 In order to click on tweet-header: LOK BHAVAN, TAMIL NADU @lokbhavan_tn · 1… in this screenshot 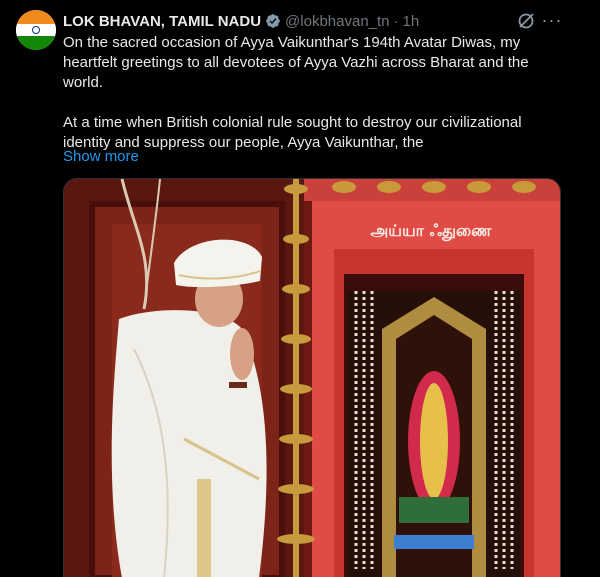, I will do `click(241, 21)`.